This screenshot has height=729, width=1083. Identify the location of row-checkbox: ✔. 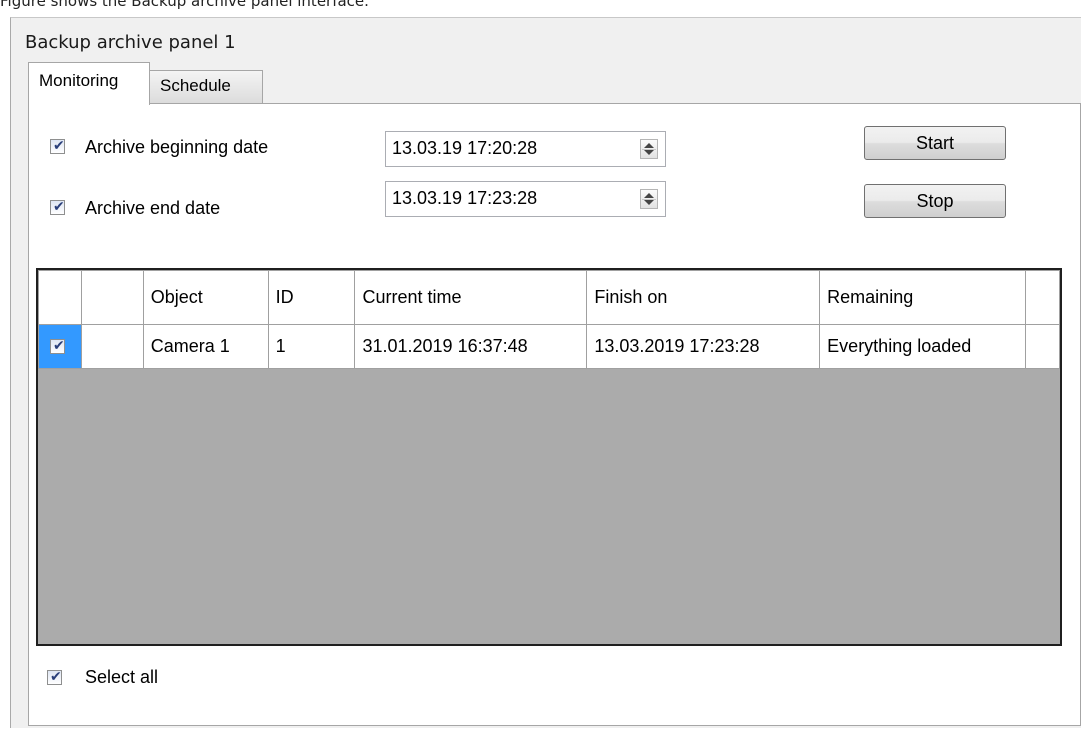
(57, 346).